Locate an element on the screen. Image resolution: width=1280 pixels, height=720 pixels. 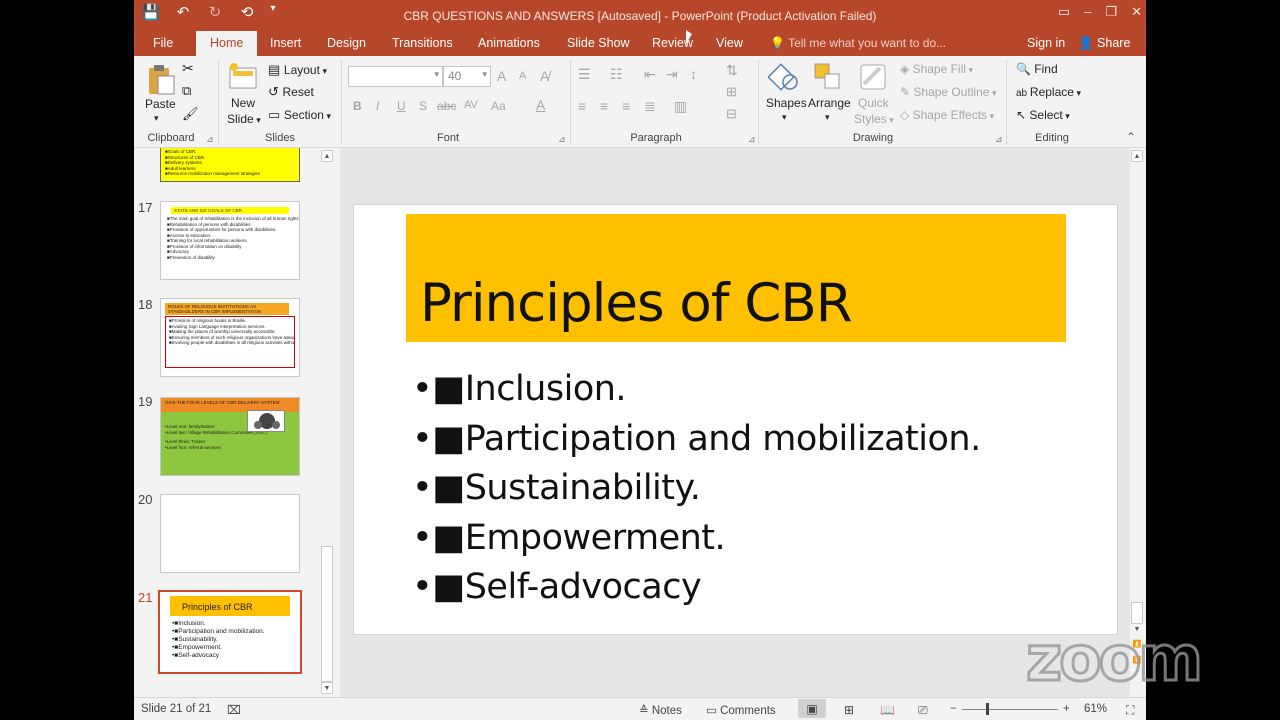
font-launcher-icon: ⊿ is located at coordinates (562, 139).